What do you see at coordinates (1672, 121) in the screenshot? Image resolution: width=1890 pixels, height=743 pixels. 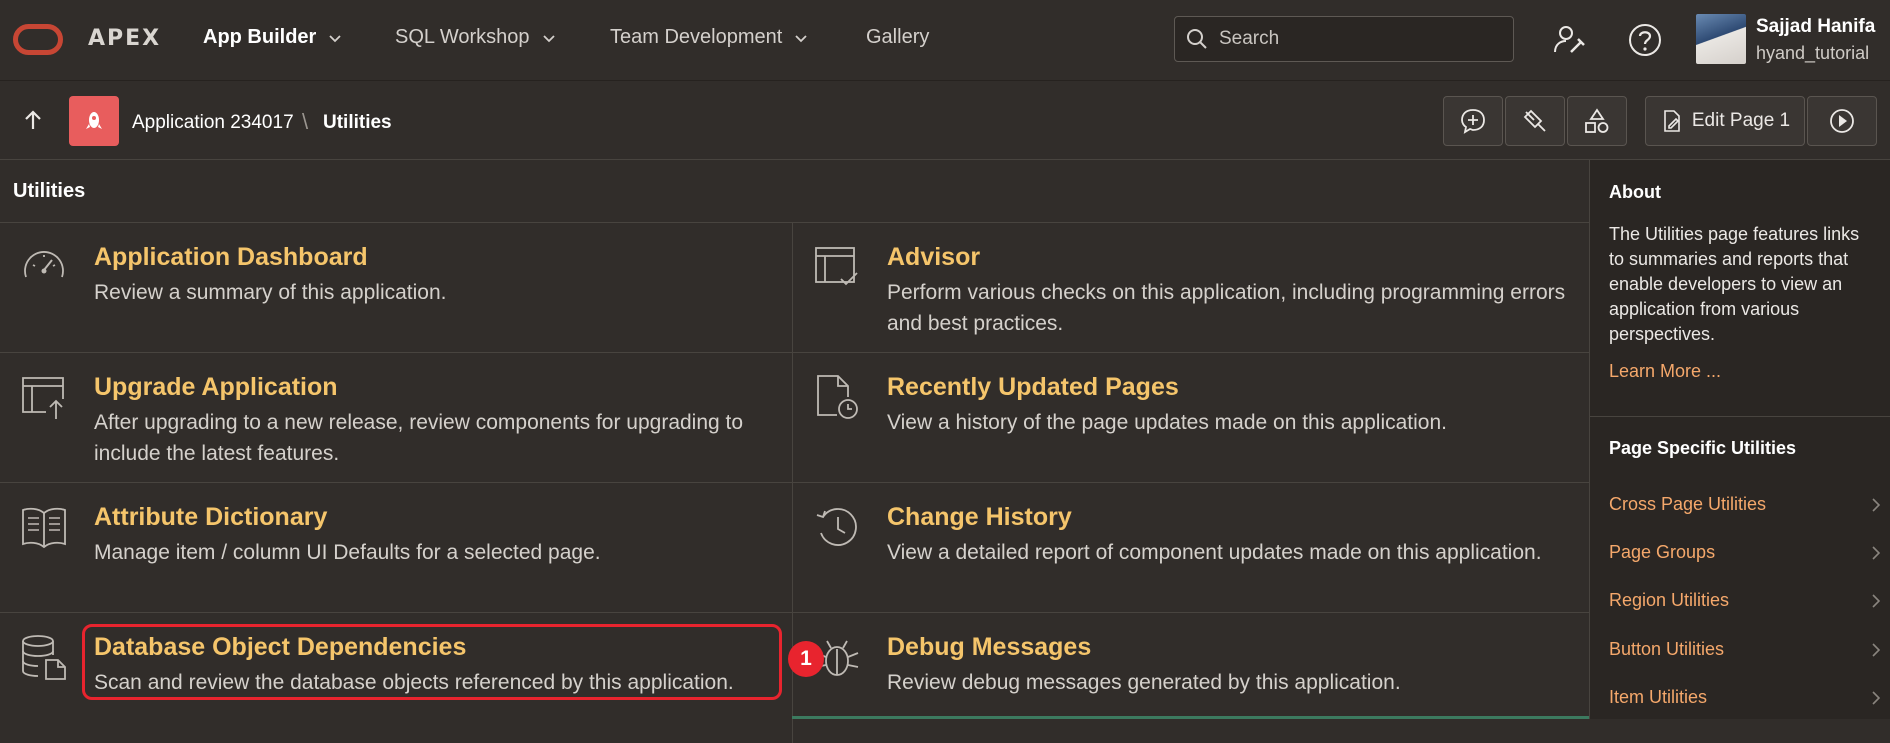 I see `edit-page-icon` at bounding box center [1672, 121].